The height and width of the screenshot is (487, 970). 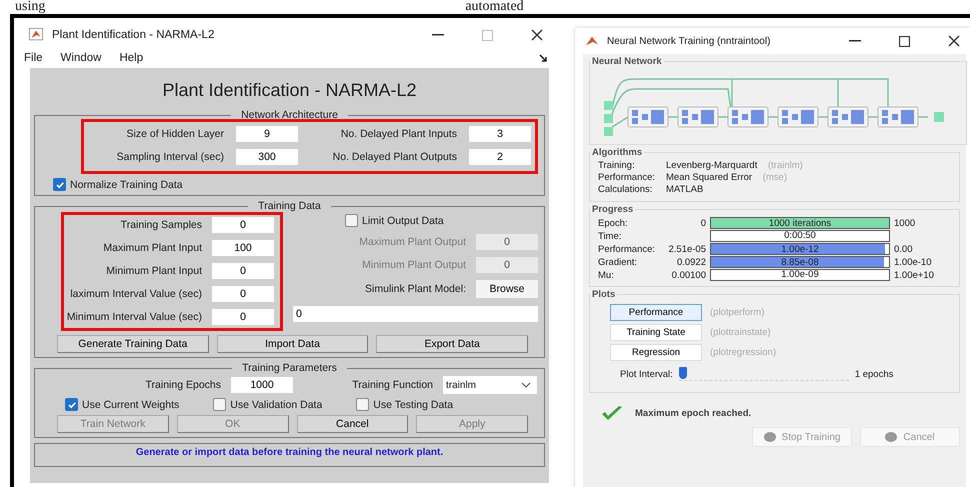 What do you see at coordinates (656, 332) in the screenshot?
I see `plot-button: Training State` at bounding box center [656, 332].